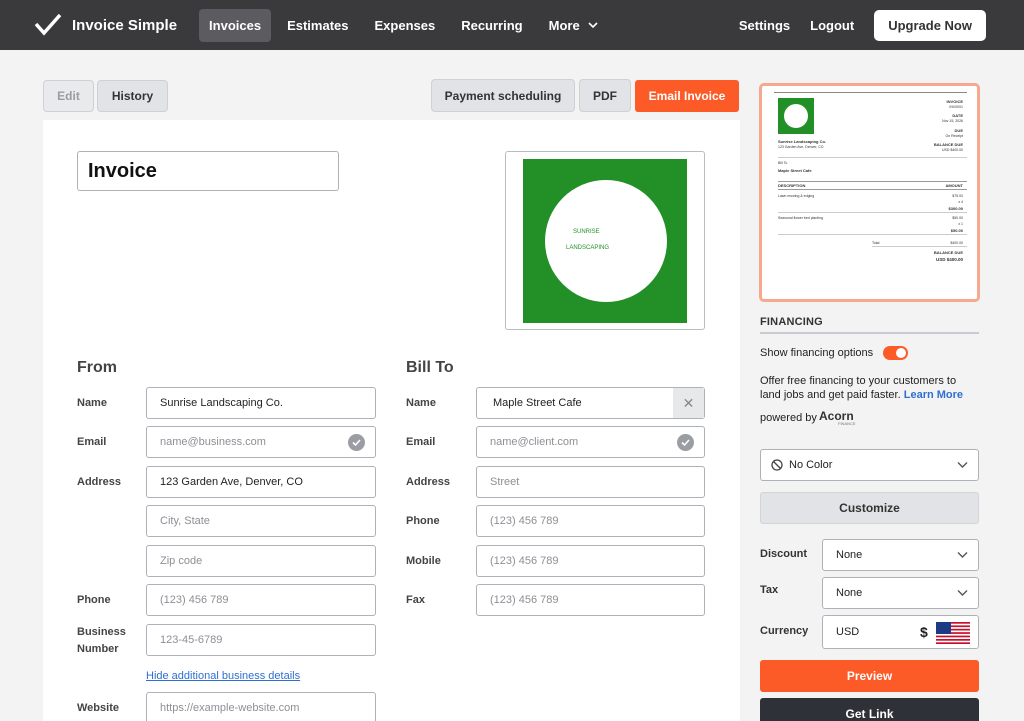 Image resolution: width=1024 pixels, height=721 pixels. Describe the element at coordinates (952, 121) in the screenshot. I see `thumb-r4: Nov 15, 2026` at that location.